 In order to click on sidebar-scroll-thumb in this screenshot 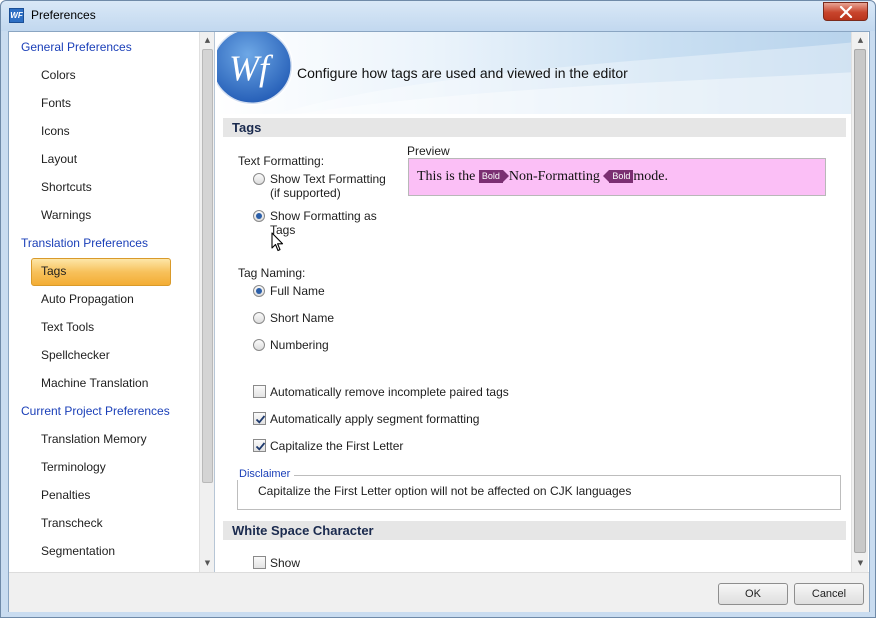, I will do `click(207, 266)`.